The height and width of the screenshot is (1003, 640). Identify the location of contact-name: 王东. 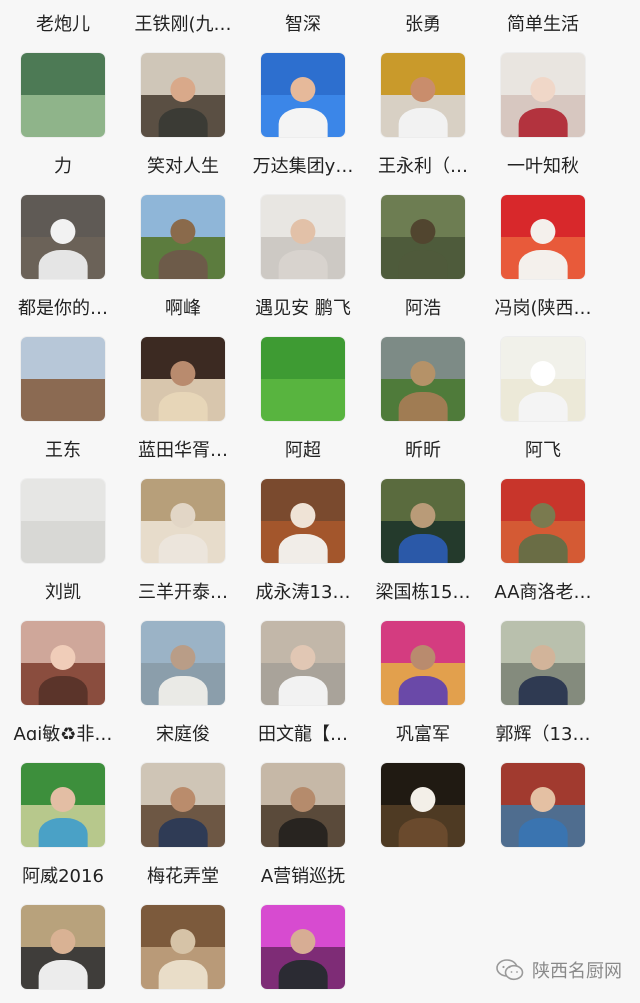
(63, 450).